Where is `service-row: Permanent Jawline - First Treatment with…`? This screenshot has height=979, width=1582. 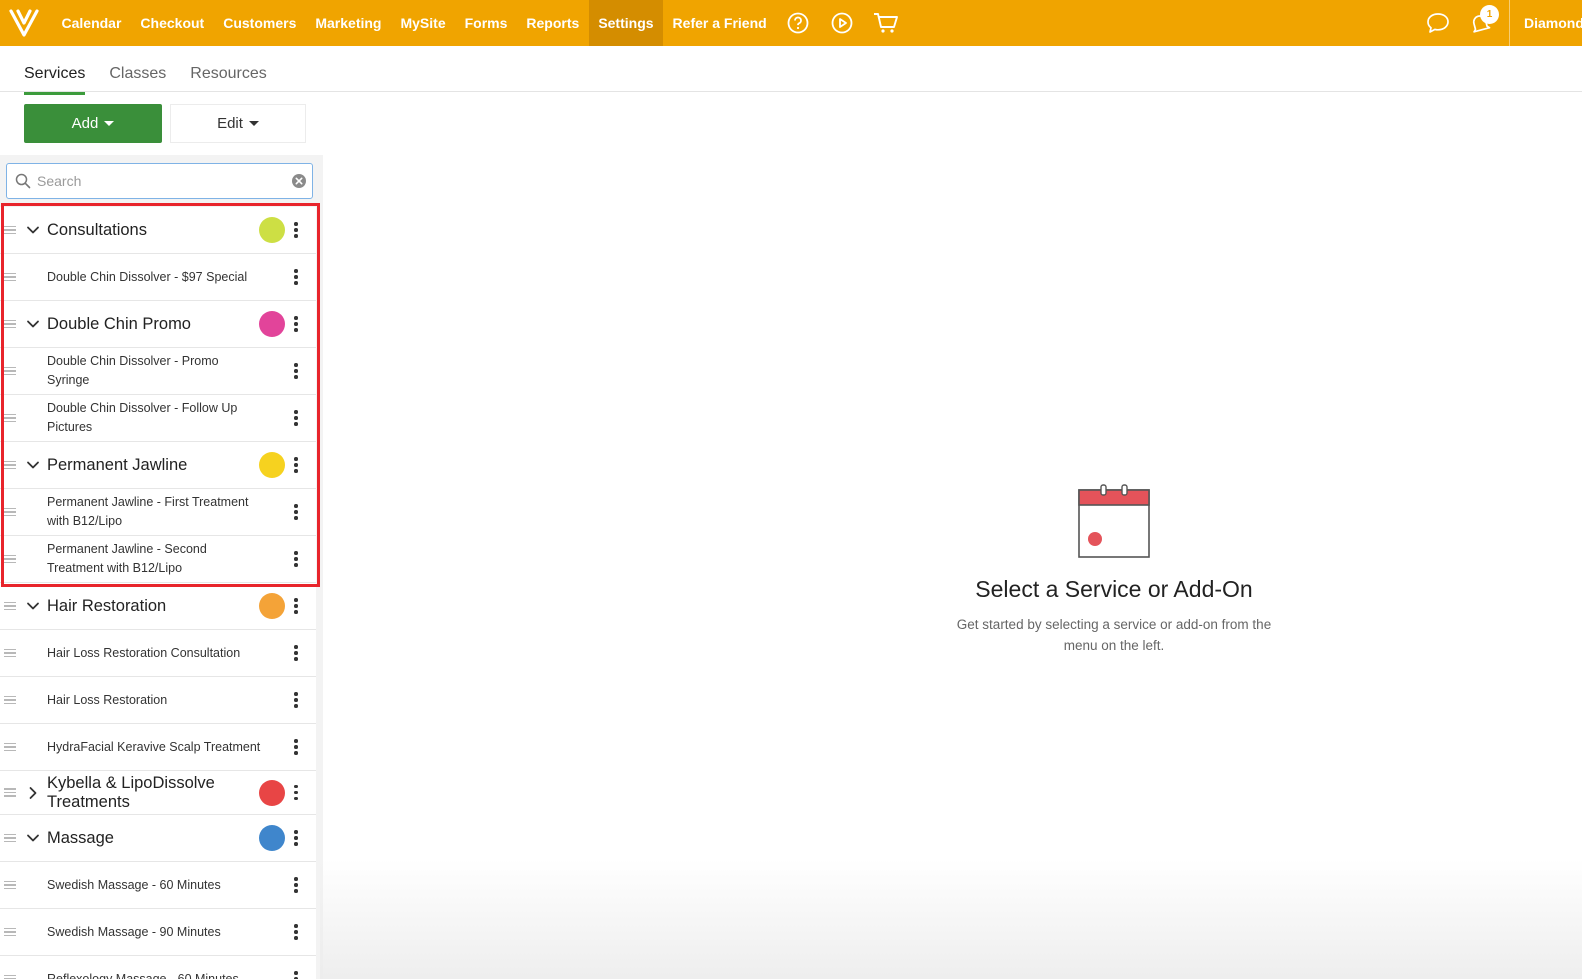
service-row: Permanent Jawline - First Treatment with… is located at coordinates (158, 512).